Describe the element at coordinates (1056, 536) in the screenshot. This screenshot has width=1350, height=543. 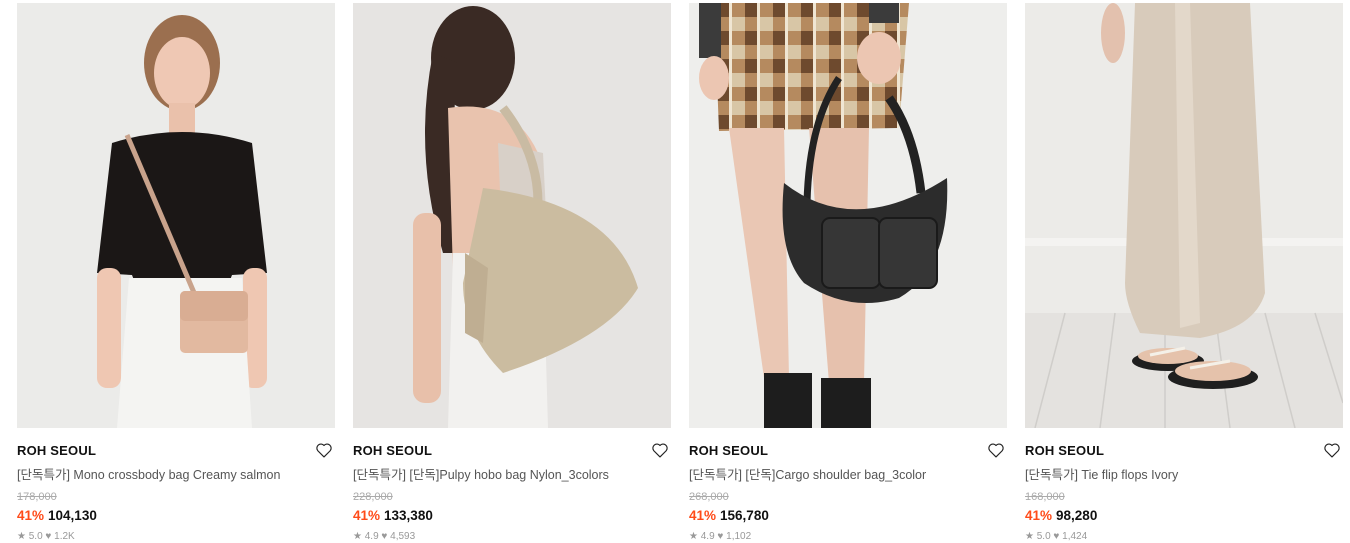
I see `rating-info: ★ 5.0 ♥ 1,424` at that location.